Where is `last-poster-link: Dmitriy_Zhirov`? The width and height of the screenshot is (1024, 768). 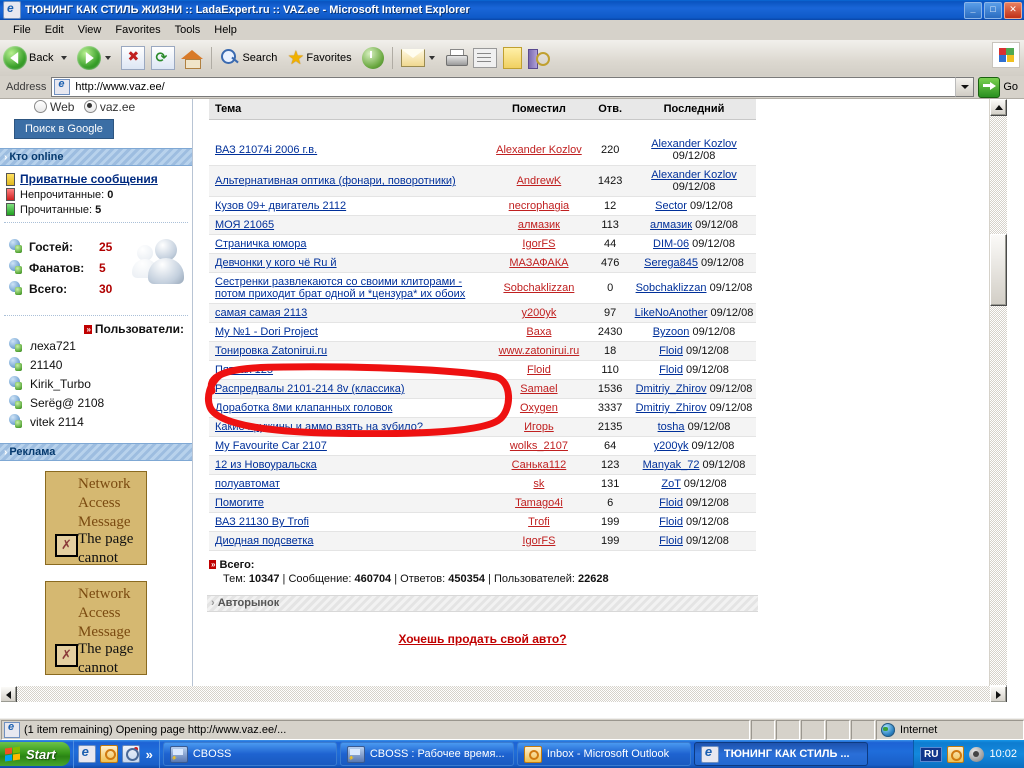
last-poster-link: Dmitriy_Zhirov is located at coordinates (671, 408).